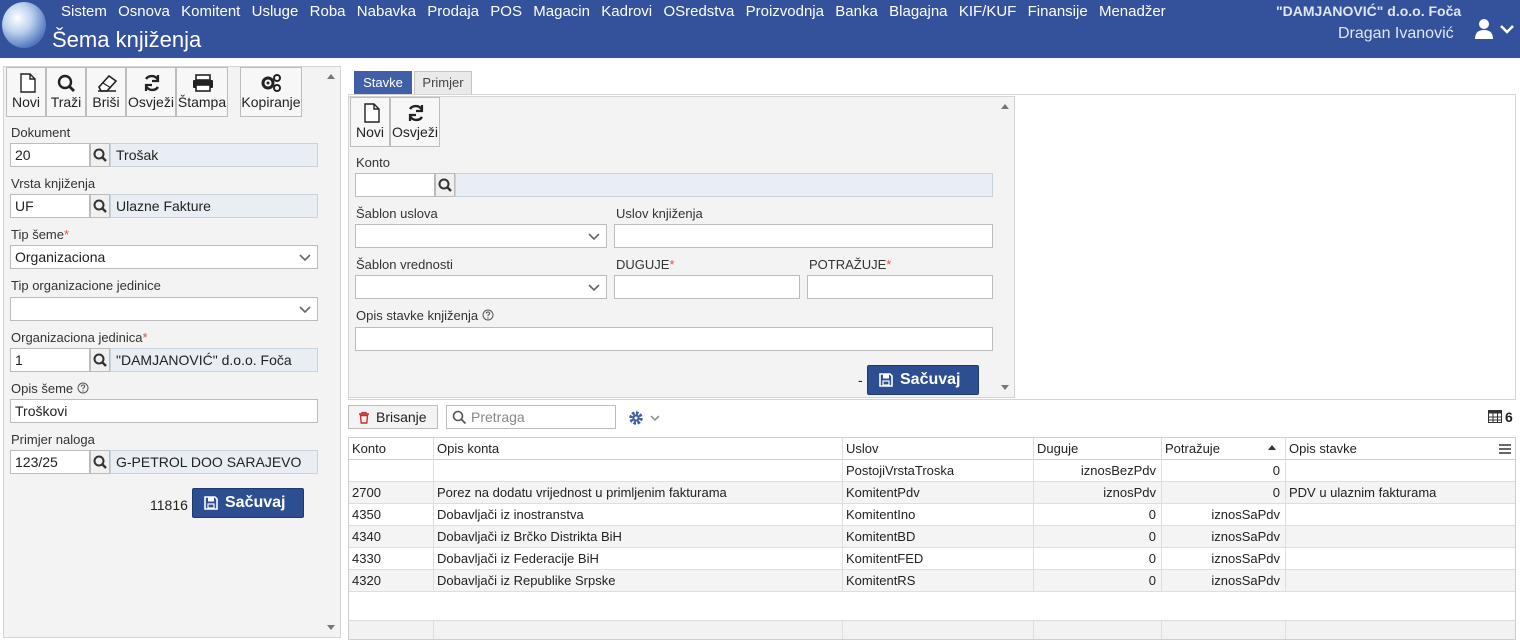  I want to click on item-refresh-button: Osvježi, so click(415, 122).